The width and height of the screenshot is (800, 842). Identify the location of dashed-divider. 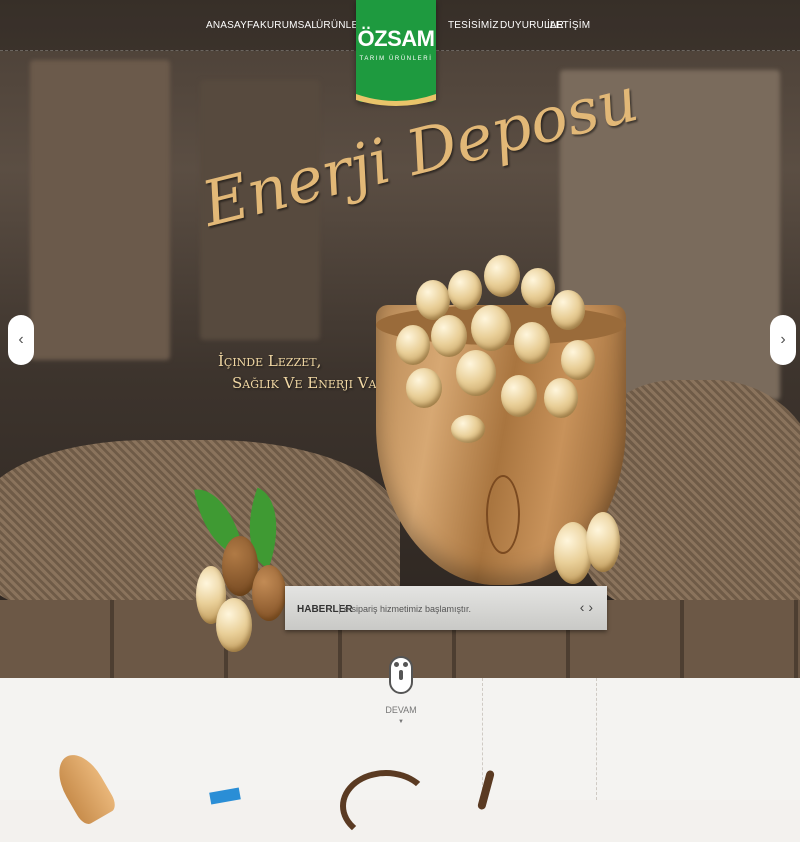
(596, 739).